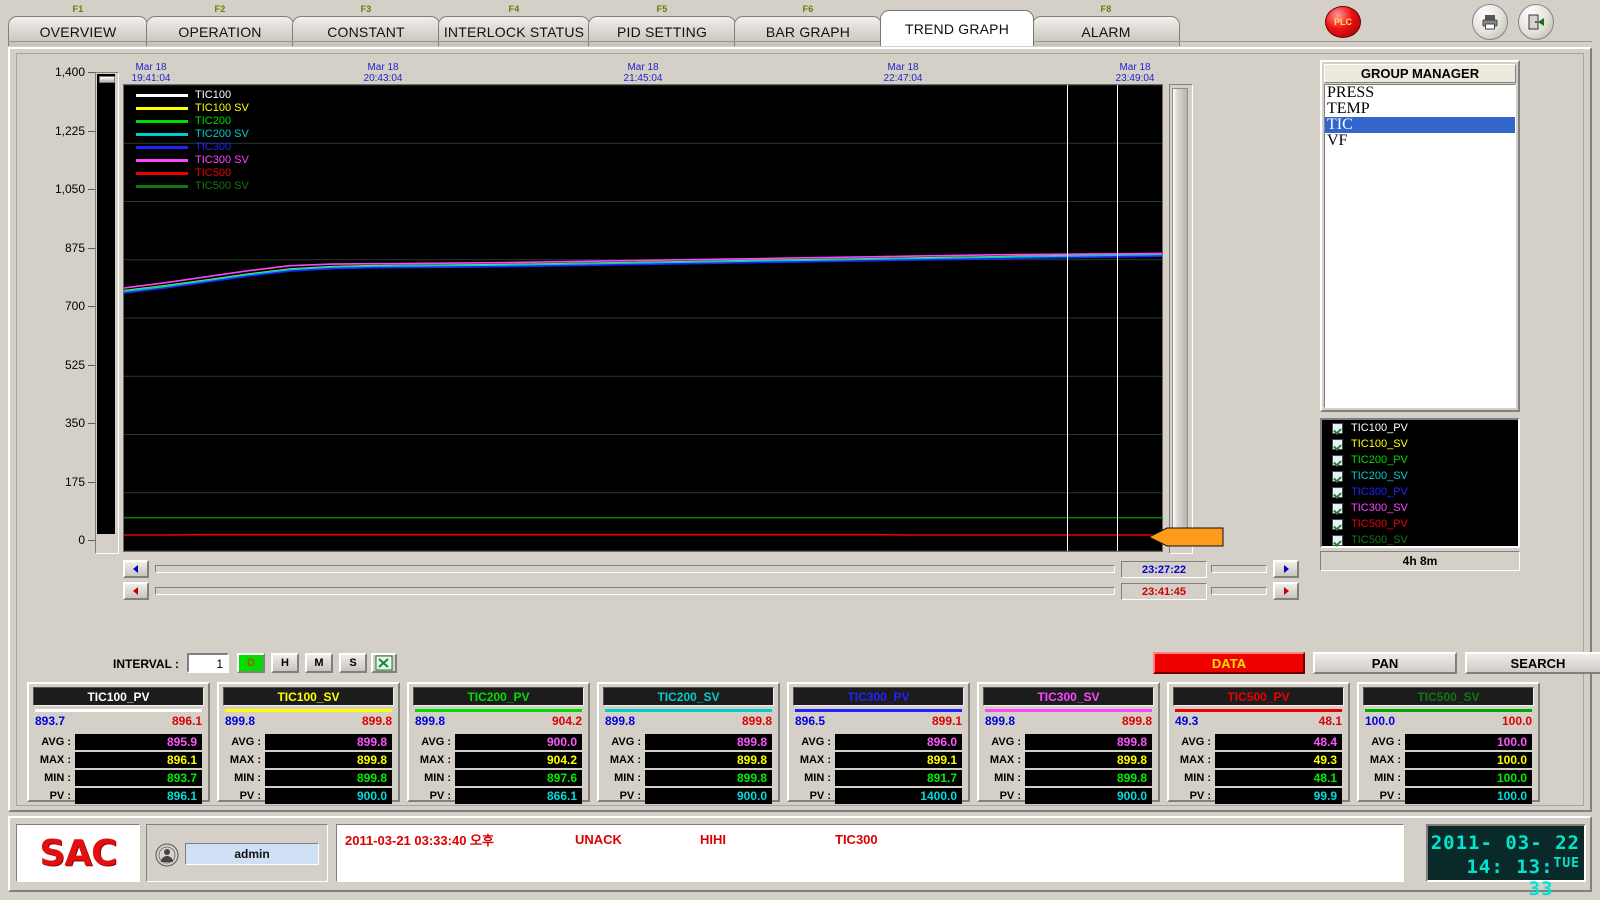 This screenshot has height=900, width=1600. Describe the element at coordinates (1420, 561) in the screenshot. I see `duration-label: 4h 8m` at that location.